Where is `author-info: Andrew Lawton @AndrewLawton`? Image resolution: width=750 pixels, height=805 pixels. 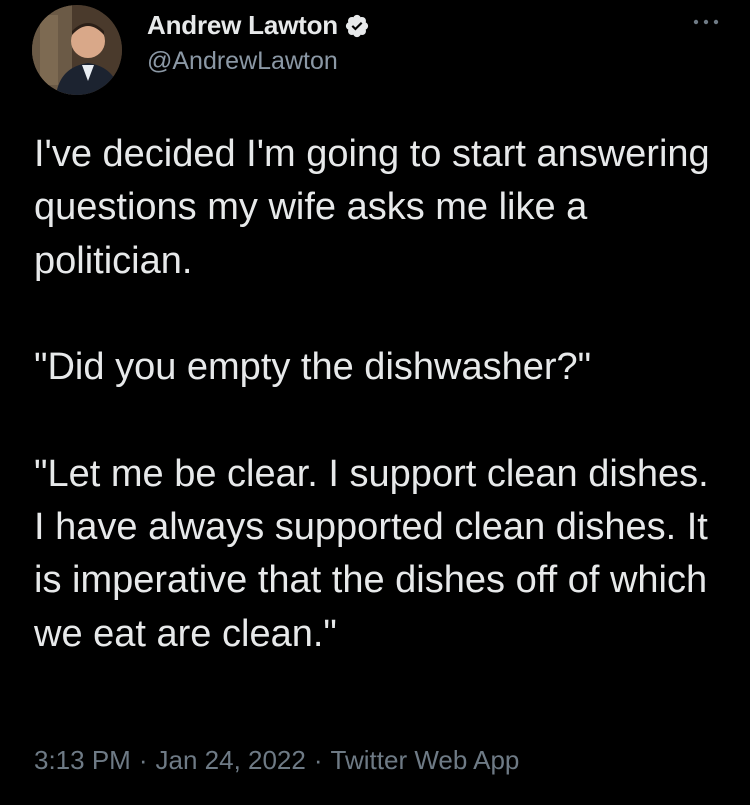 author-info: Andrew Lawton @AndrewLawton is located at coordinates (258, 43).